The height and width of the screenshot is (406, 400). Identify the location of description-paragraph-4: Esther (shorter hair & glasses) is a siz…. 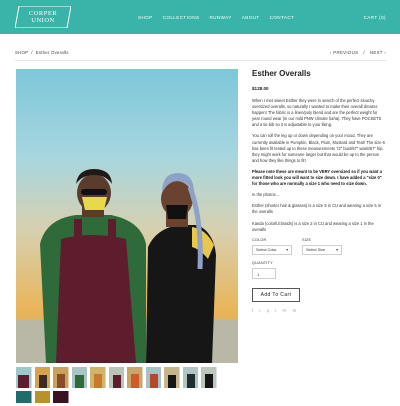
(317, 209).